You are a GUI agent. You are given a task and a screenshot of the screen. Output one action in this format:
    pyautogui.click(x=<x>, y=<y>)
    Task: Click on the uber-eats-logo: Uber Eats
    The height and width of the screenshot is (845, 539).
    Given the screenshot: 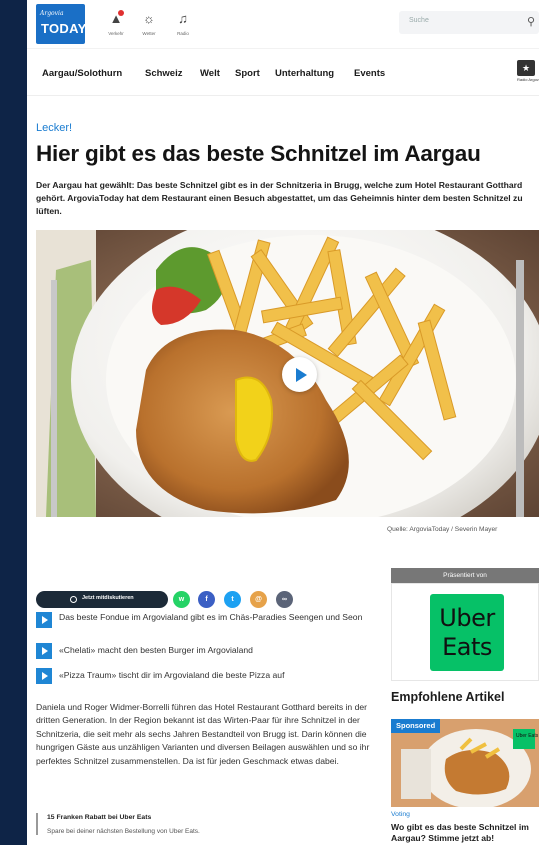 What is the action you would take?
    pyautogui.click(x=467, y=632)
    